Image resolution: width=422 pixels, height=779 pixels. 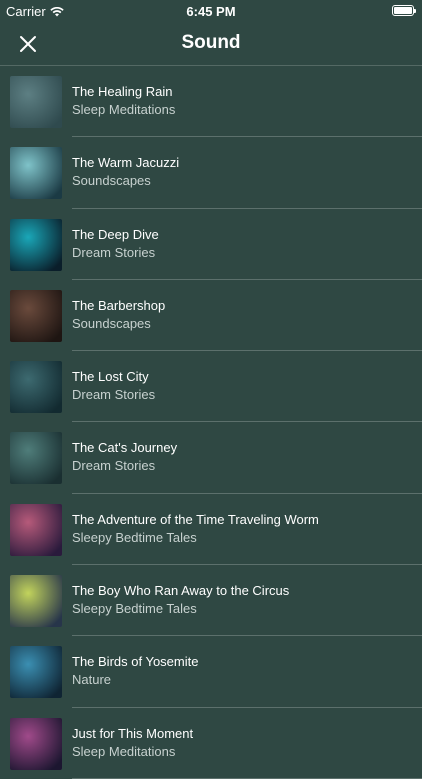 I want to click on sound-title: The Adventure of the Time Traveling Worm, so click(x=195, y=519).